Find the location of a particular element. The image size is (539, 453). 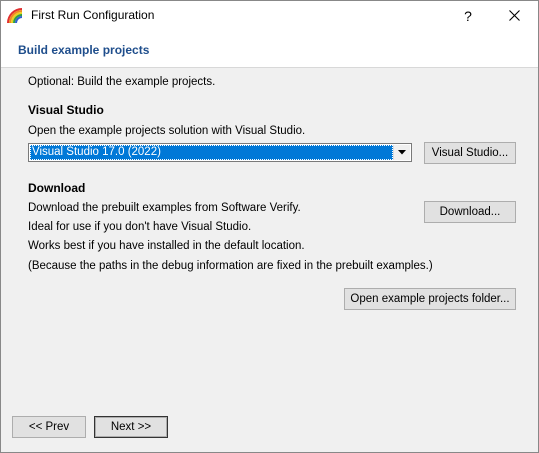

close-button is located at coordinates (514, 15).